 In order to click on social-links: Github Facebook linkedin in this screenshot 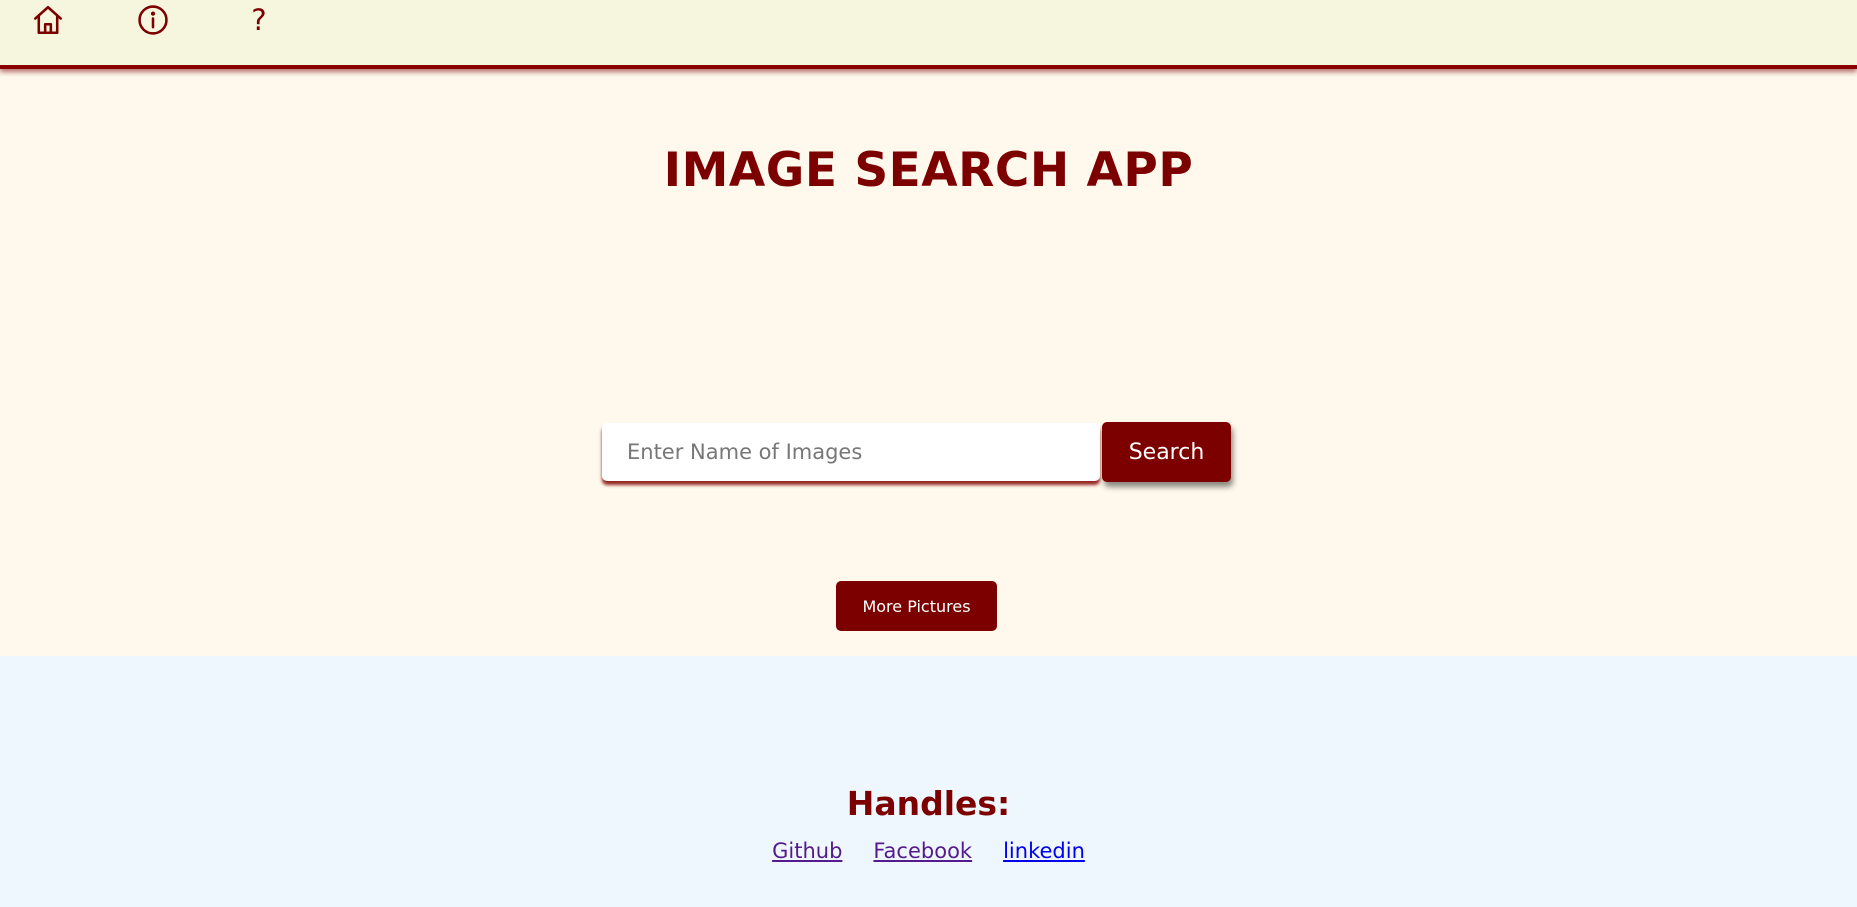, I will do `click(928, 851)`.